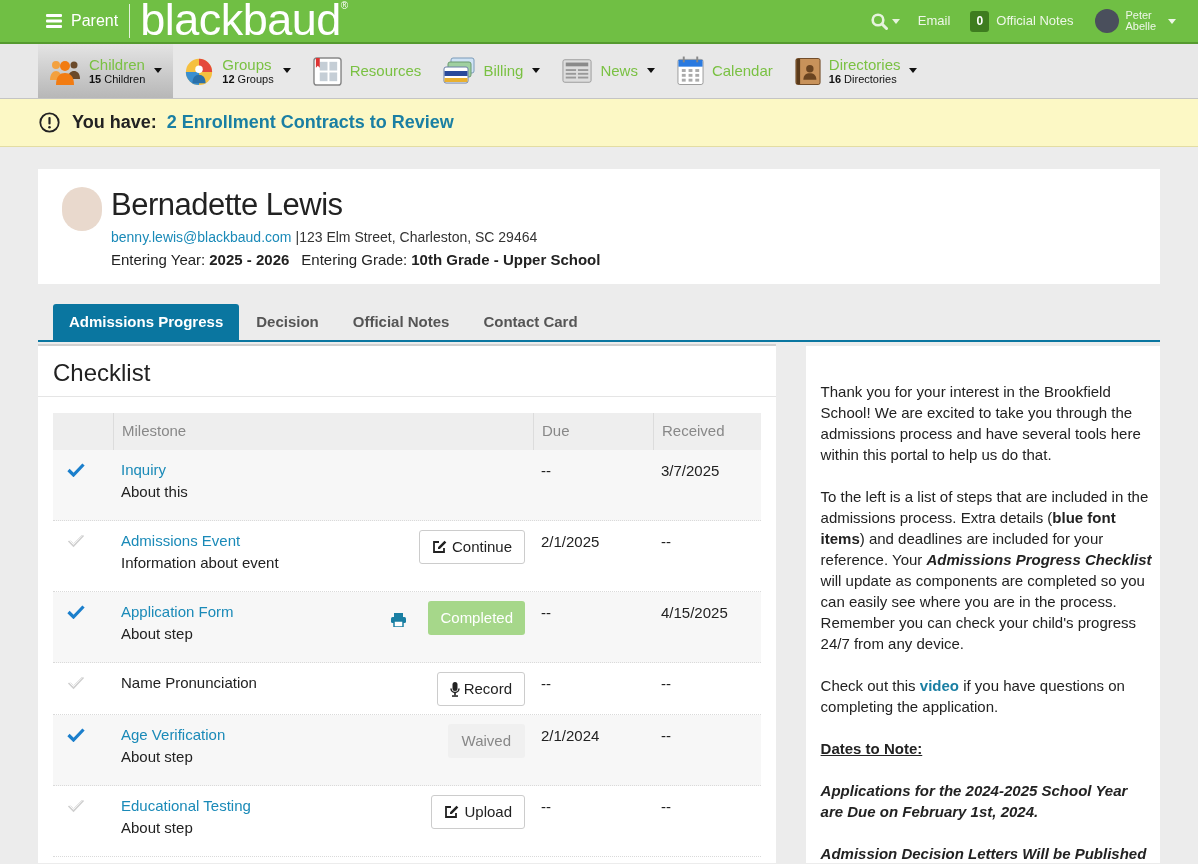 This screenshot has height=864, width=1198. What do you see at coordinates (181, 541) in the screenshot?
I see `milestone-link: Admissions Event` at bounding box center [181, 541].